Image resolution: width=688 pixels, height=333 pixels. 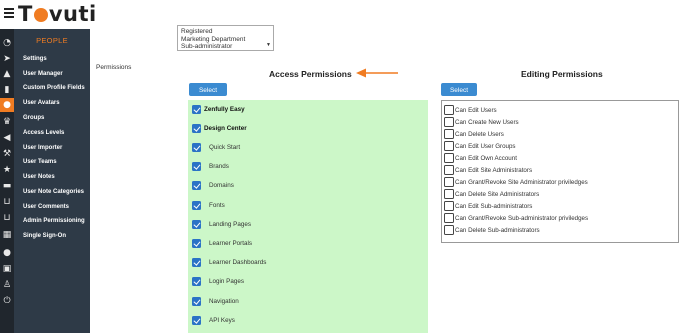 I want to click on sidebar-item-user-teams: User Teams, so click(x=40, y=162).